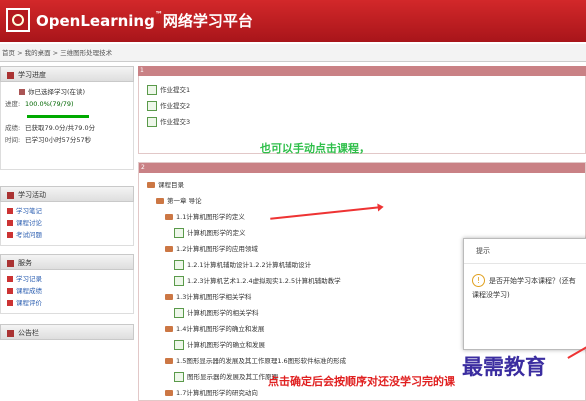 Image resolution: width=586 pixels, height=401 pixels. Describe the element at coordinates (293, 21) in the screenshot. I see `app-header: OpenLearning™网络学习平台` at that location.